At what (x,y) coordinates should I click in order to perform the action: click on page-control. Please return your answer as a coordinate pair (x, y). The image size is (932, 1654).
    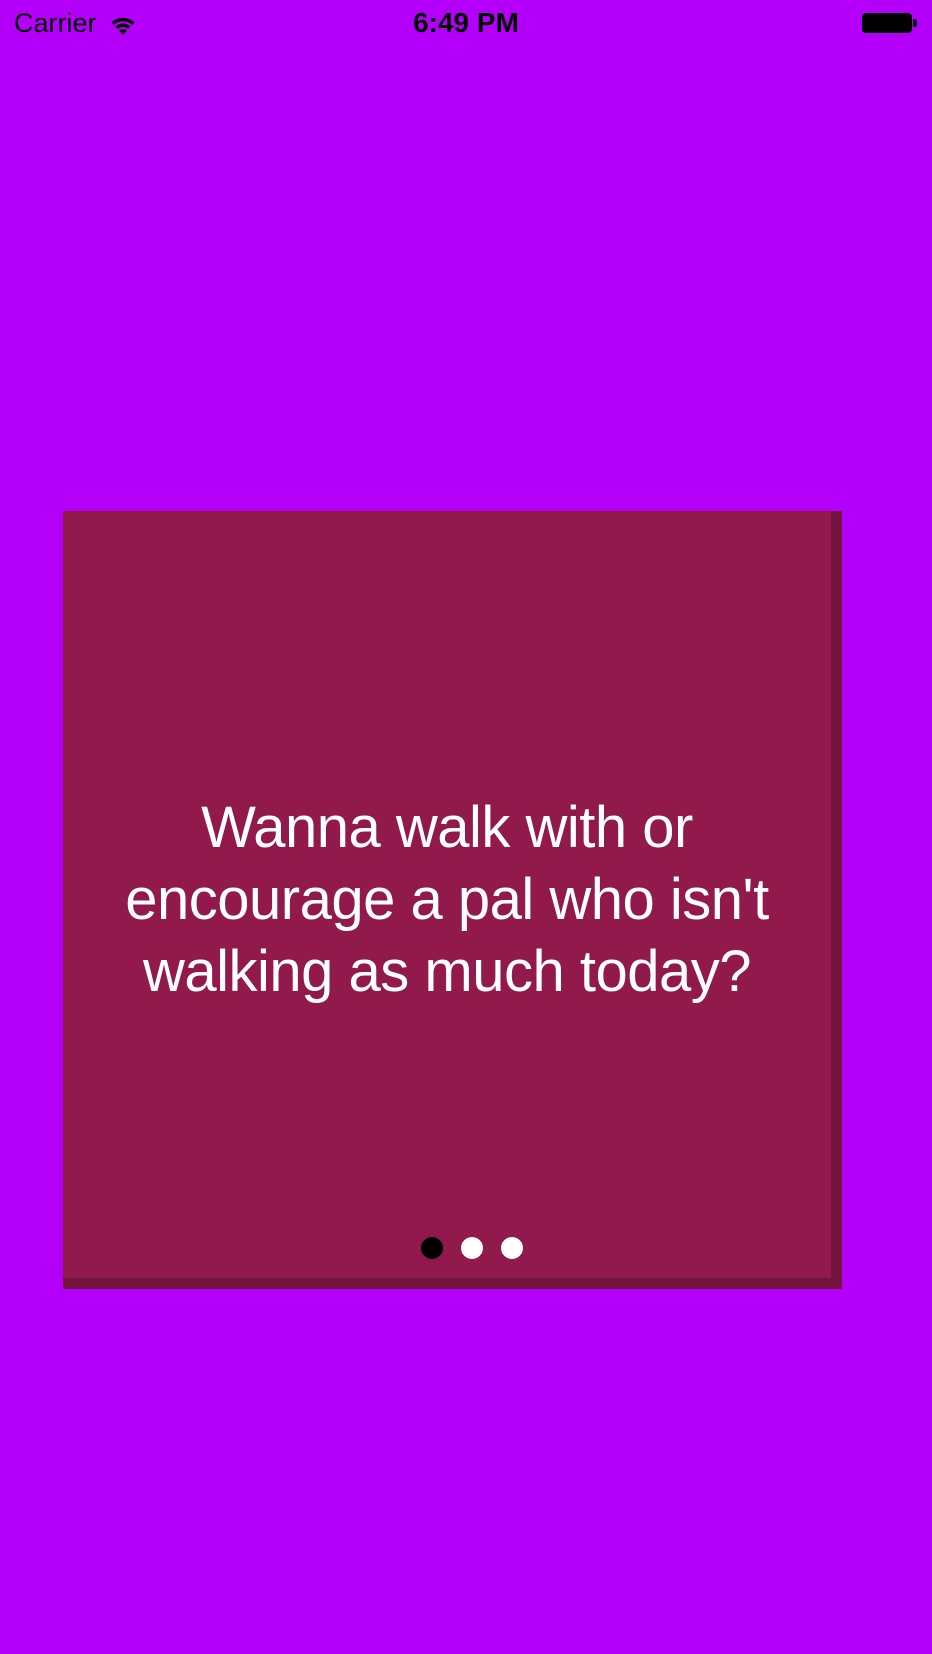
    Looking at the image, I should click on (472, 1248).